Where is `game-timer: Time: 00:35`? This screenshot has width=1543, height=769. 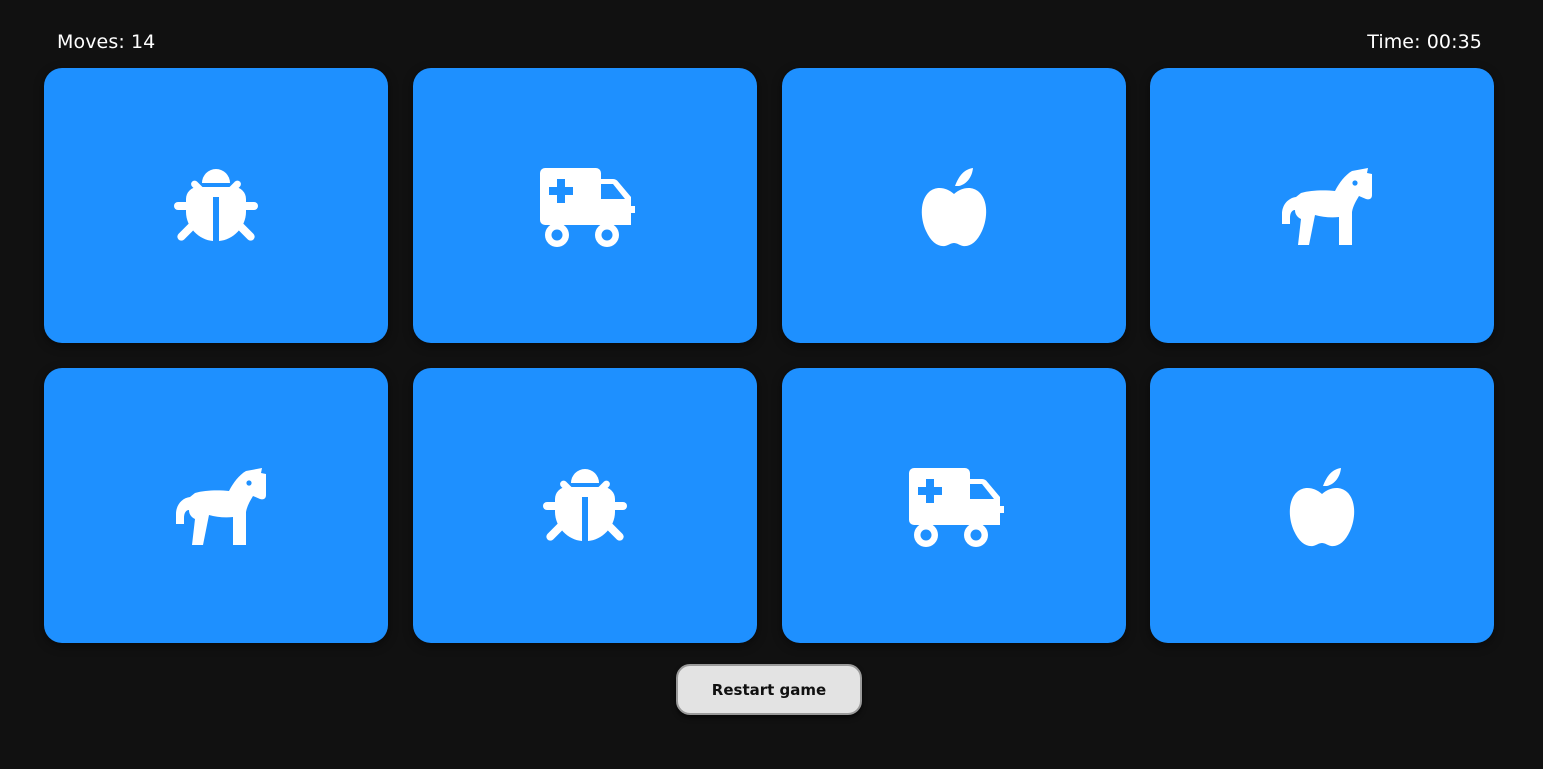
game-timer: Time: 00:35 is located at coordinates (1424, 42).